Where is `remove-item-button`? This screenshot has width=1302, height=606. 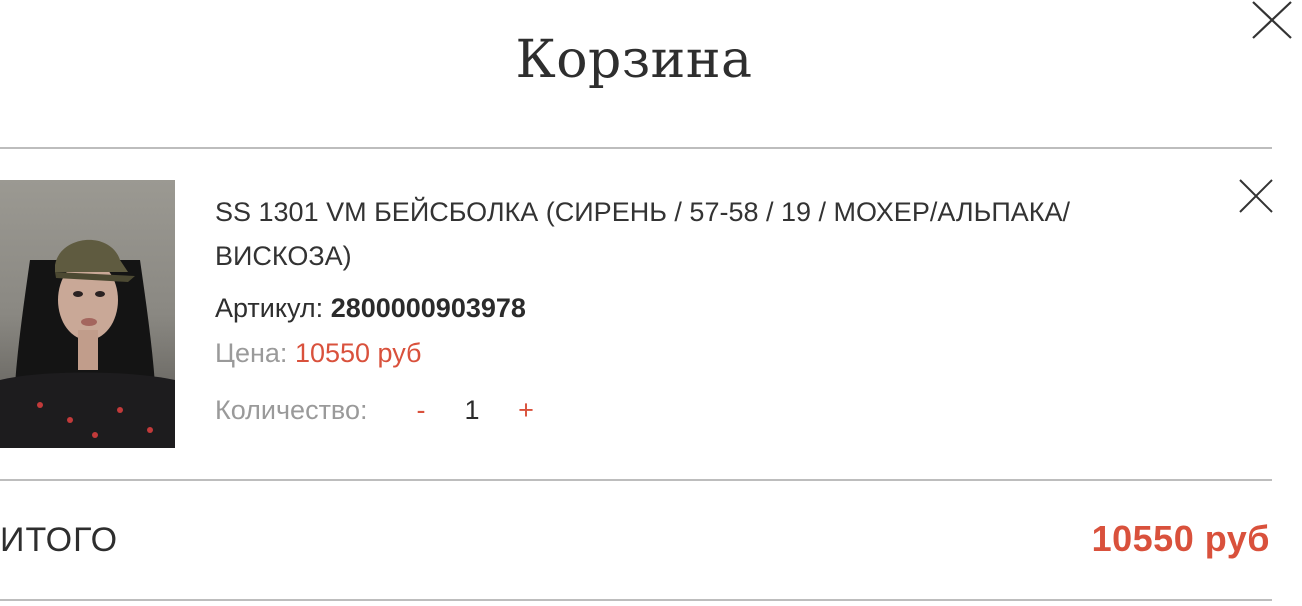 remove-item-button is located at coordinates (1256, 196).